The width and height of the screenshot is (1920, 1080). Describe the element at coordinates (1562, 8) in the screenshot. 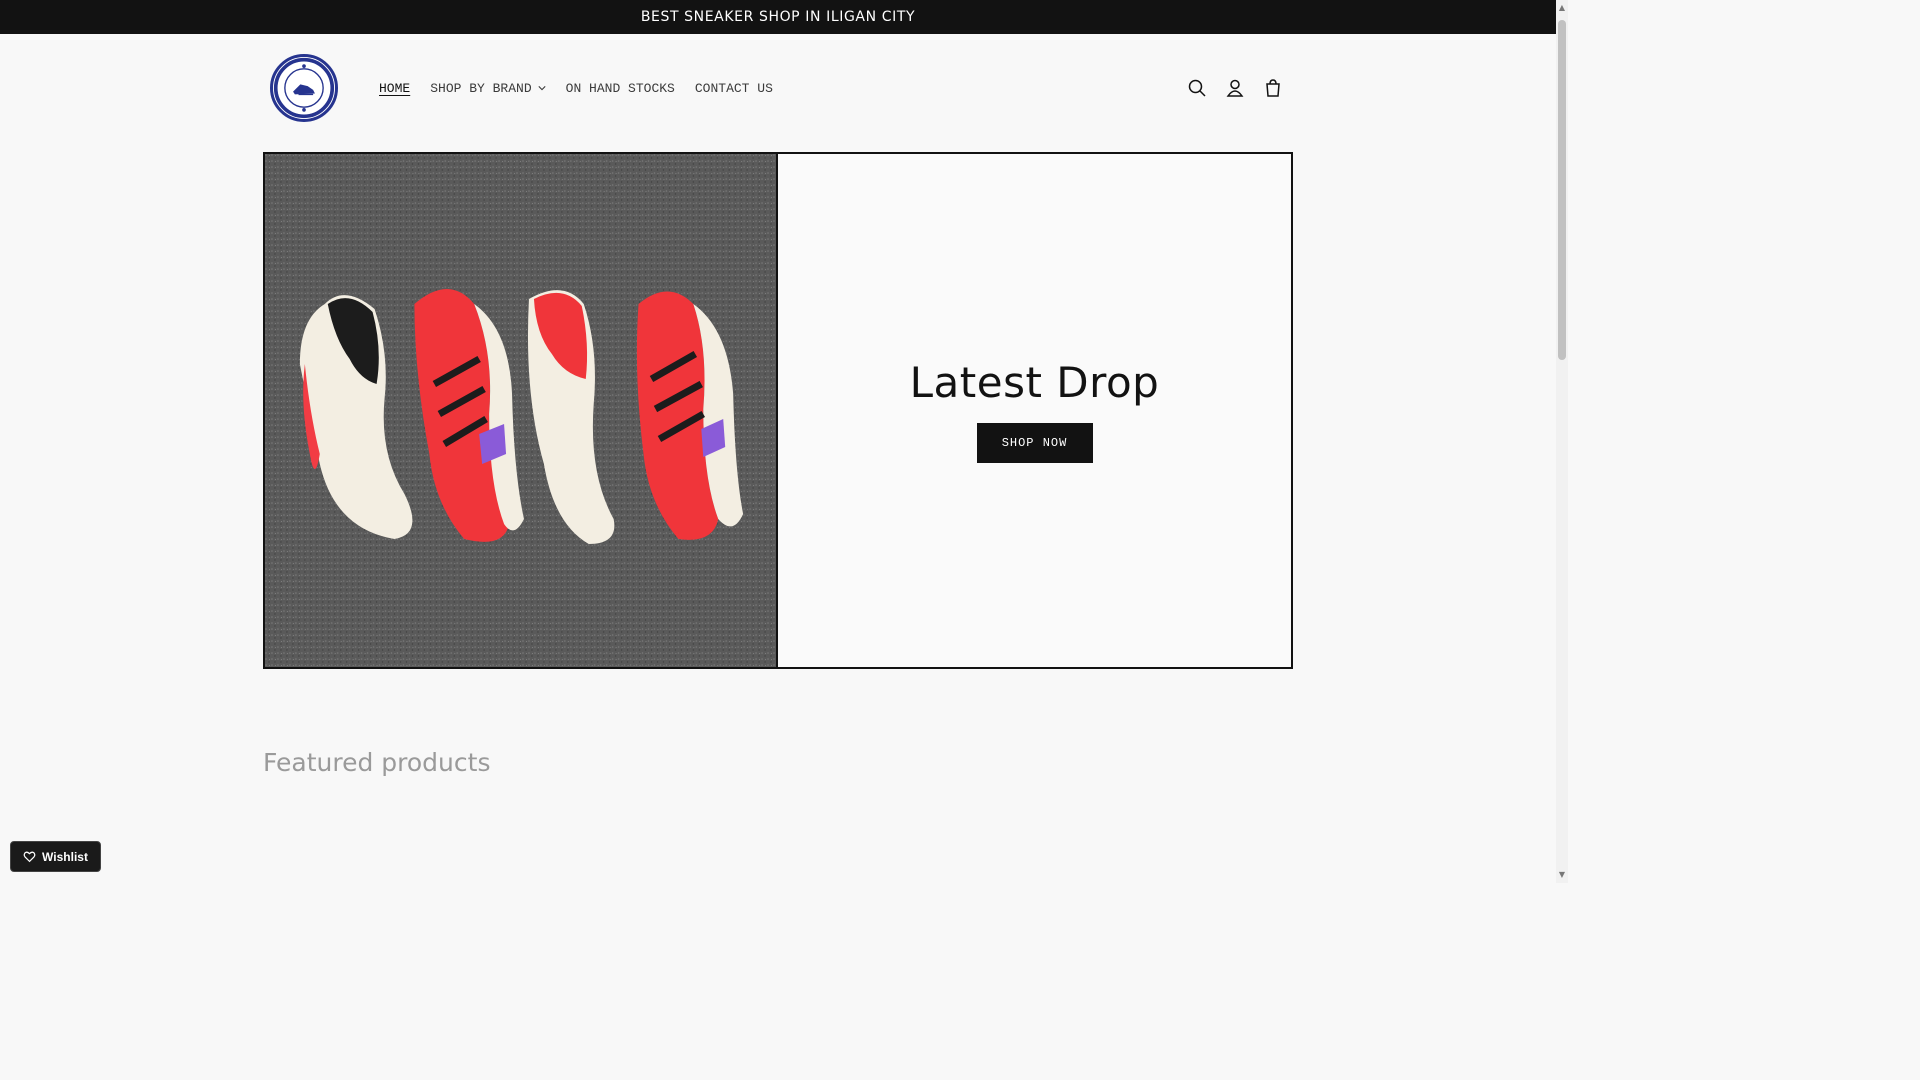

I see `scroll-up-arrow-icon: ▲` at that location.